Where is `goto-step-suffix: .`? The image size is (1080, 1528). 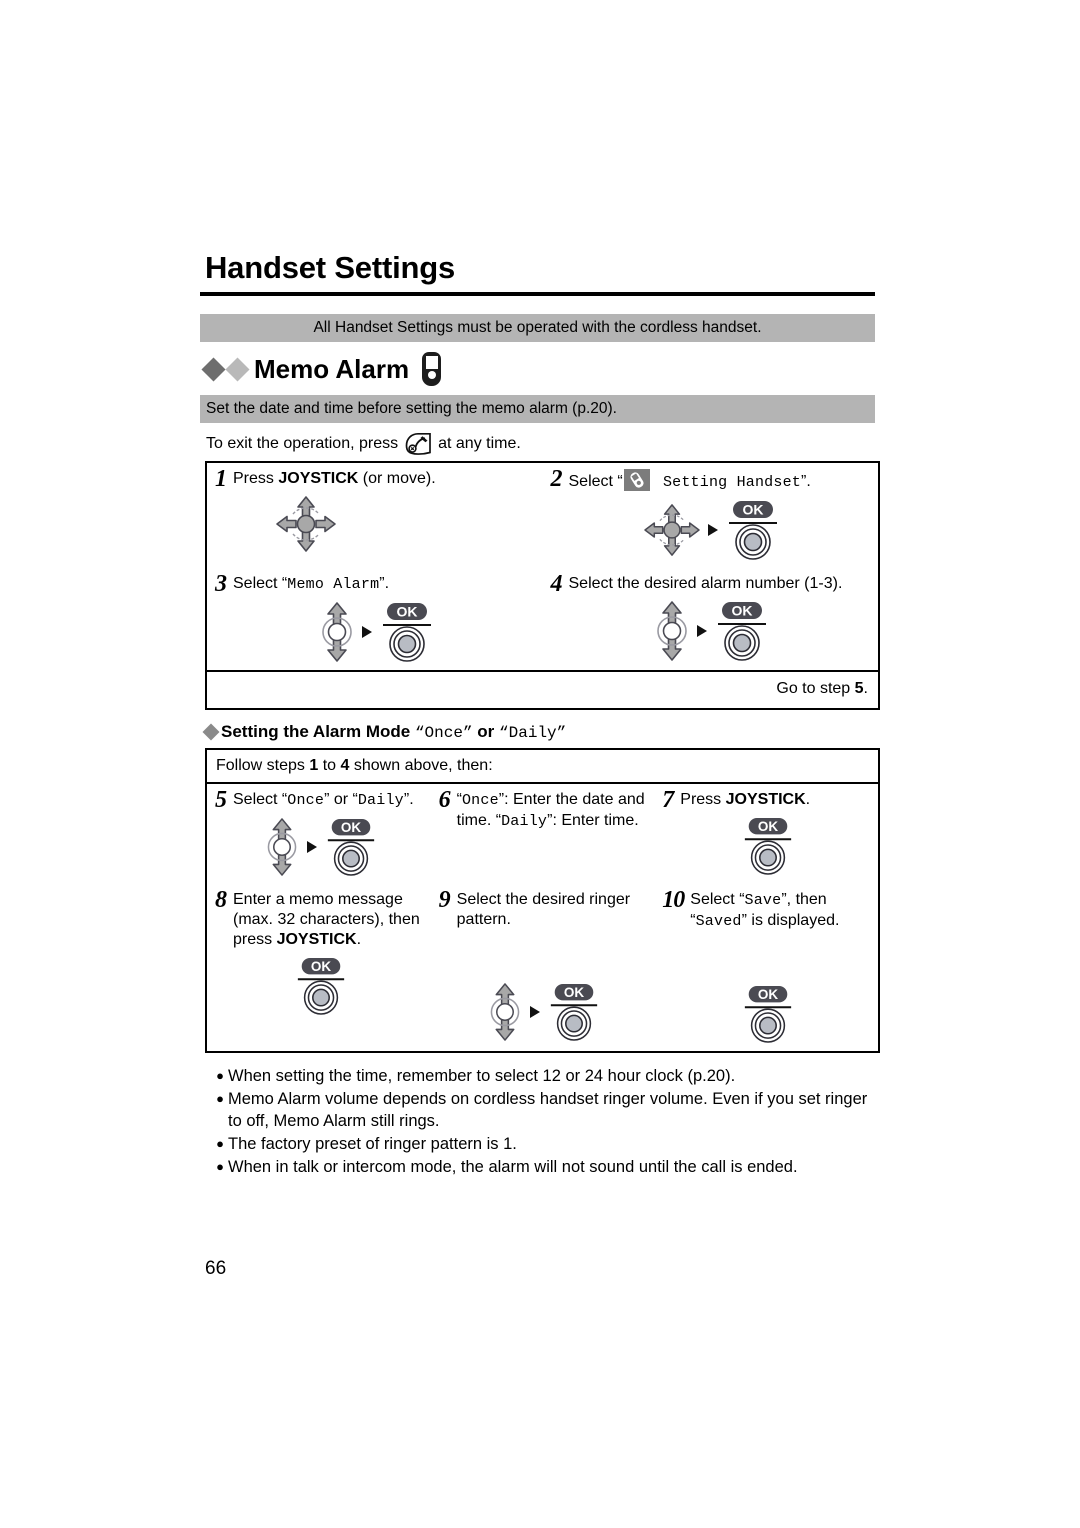 goto-step-suffix: . is located at coordinates (865, 688).